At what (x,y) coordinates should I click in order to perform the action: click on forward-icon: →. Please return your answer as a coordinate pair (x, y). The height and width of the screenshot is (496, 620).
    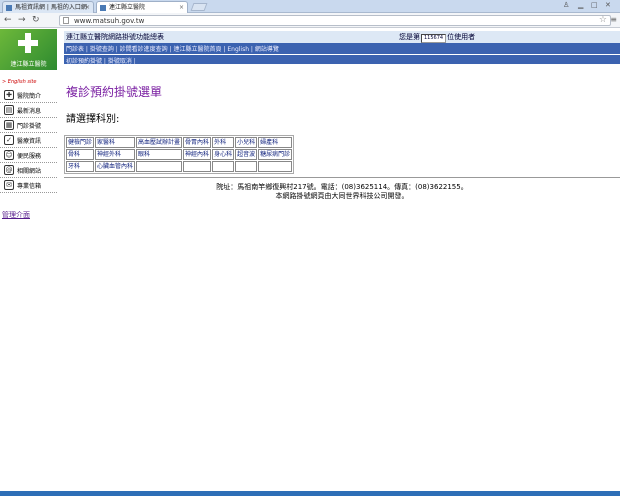
    Looking at the image, I should click on (22, 20).